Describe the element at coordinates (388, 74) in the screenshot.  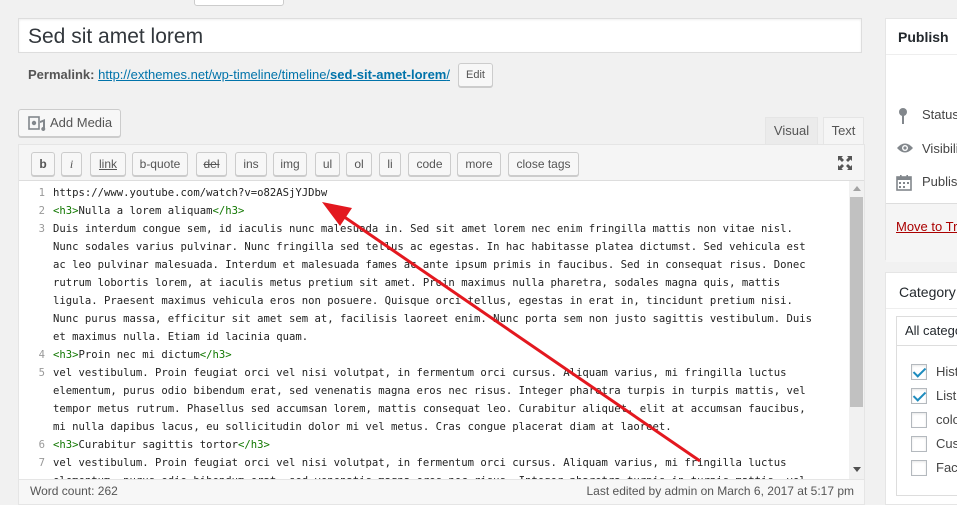
I see `permalink-slug: sed-sit-amet-lorem` at that location.